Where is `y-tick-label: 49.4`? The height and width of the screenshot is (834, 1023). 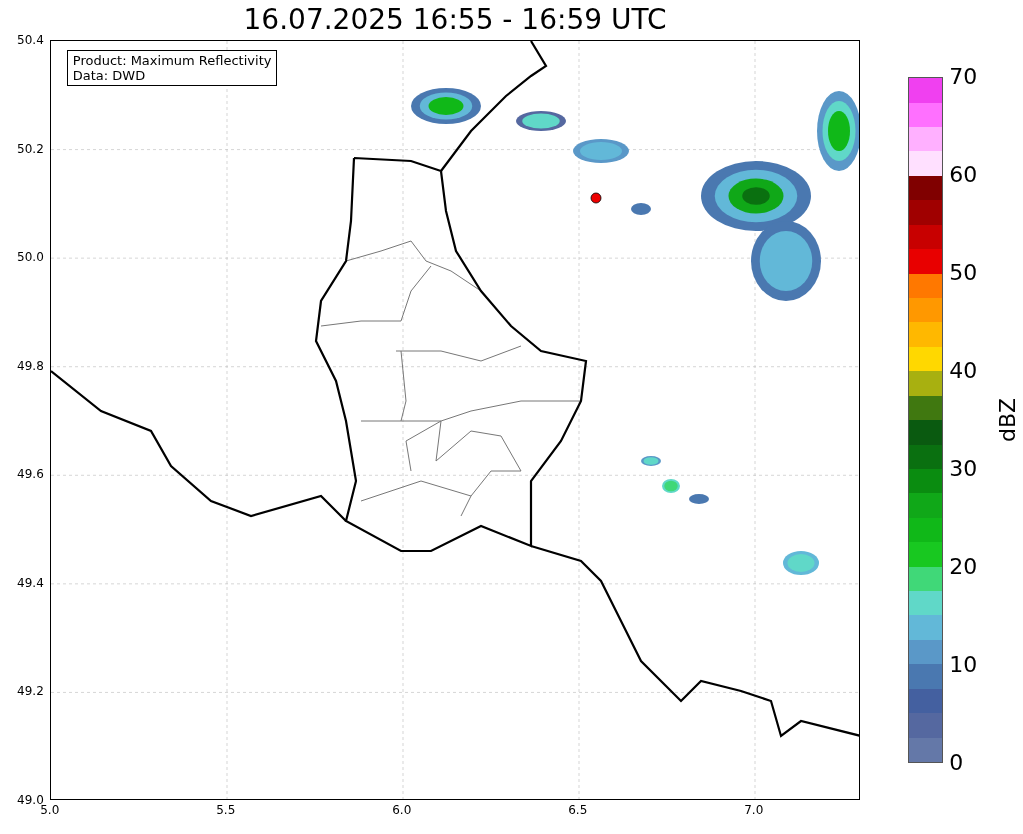
y-tick-label: 49.4 is located at coordinates (30, 582).